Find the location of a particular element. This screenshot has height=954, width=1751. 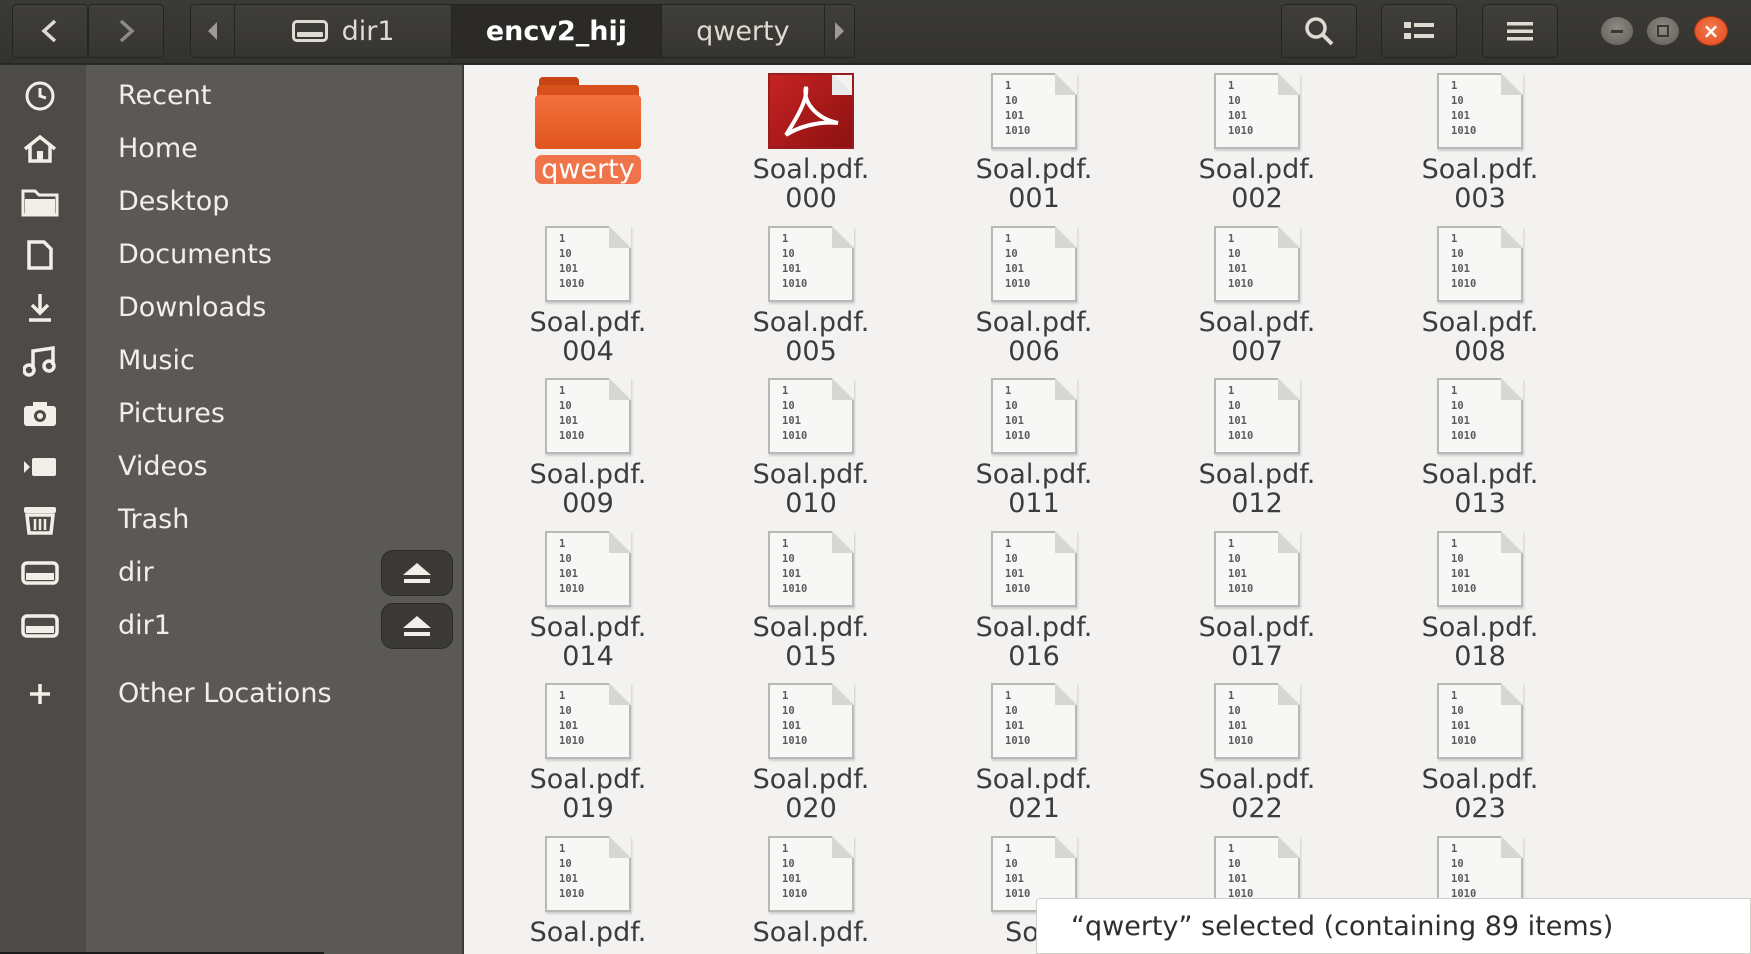

file-item: 1 10 101 1010 Soal.pdf. 001 is located at coordinates (1034, 148).